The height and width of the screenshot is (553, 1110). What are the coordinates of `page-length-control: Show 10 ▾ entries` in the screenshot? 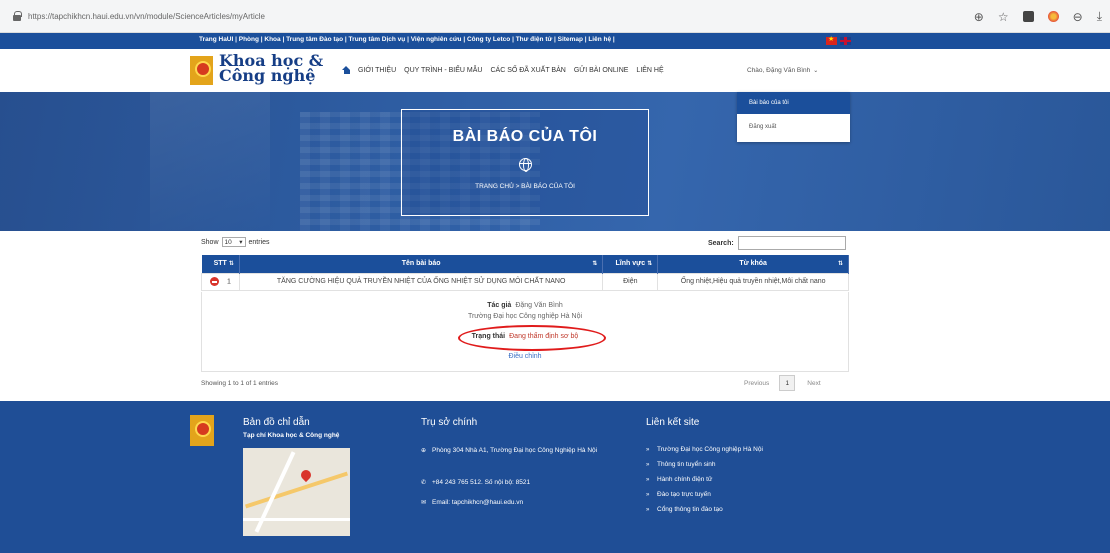 It's located at (235, 242).